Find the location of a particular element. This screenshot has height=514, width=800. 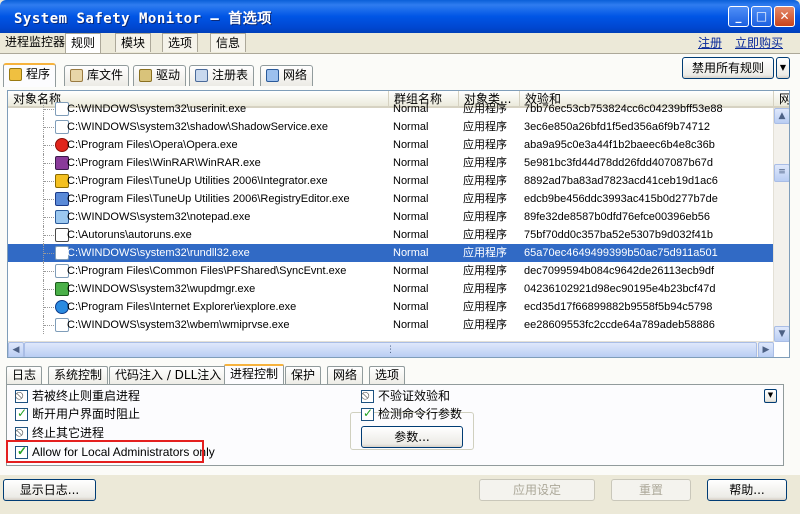

option-restart-if-terminated: 若被终止则重启进程 is located at coordinates (78, 396).